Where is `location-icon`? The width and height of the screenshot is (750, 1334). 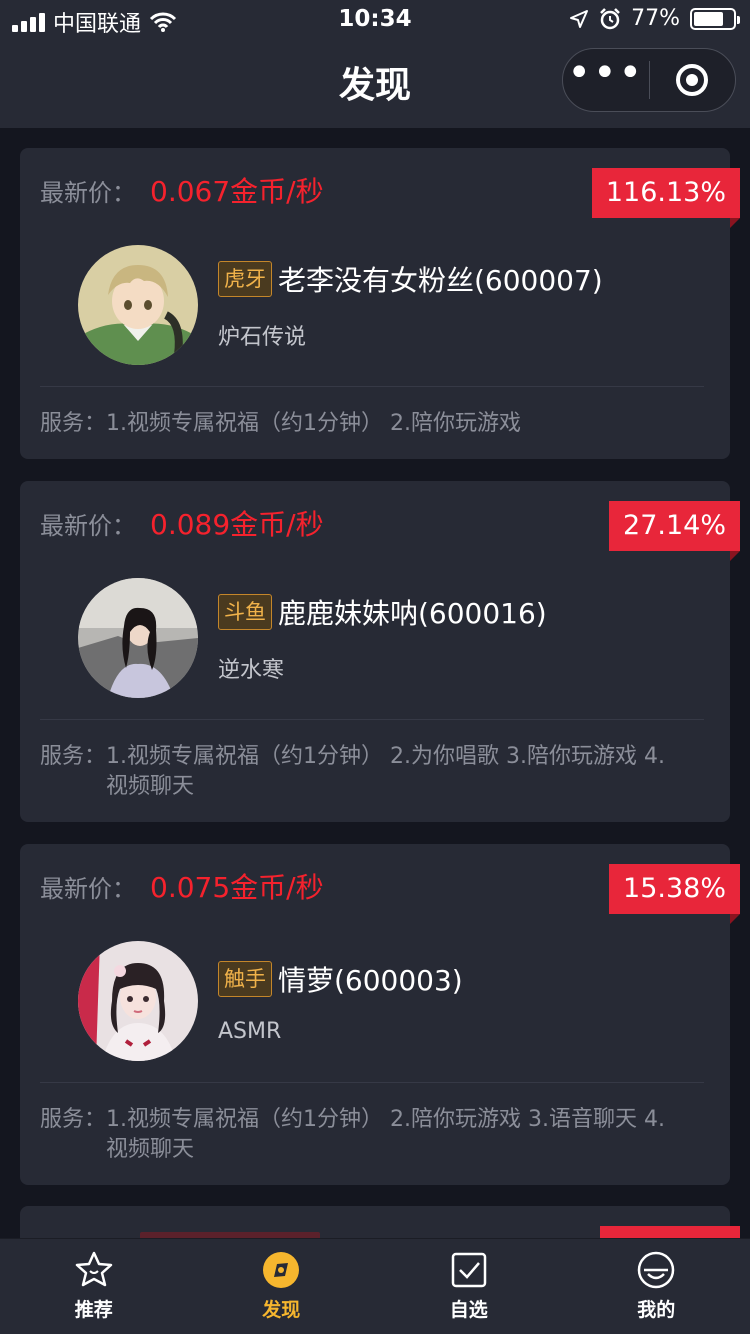
location-icon is located at coordinates (579, 18).